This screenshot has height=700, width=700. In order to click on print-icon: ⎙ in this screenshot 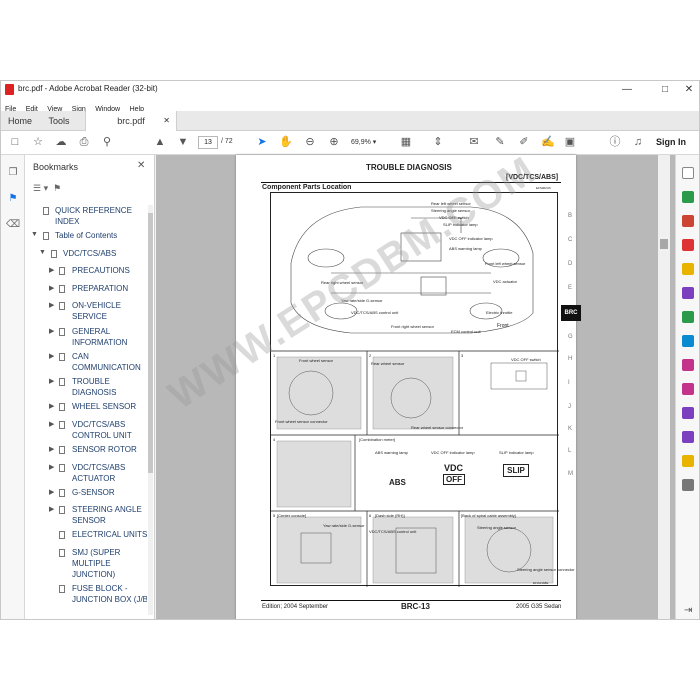, I will do `click(84, 142)`.